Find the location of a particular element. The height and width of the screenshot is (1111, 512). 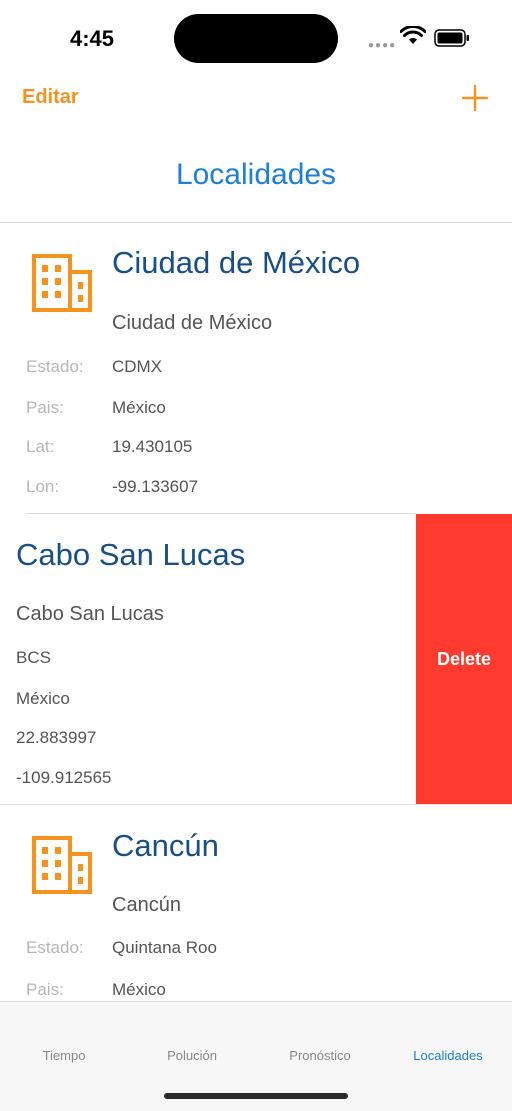

lat-value: 22.883997 is located at coordinates (56, 737).